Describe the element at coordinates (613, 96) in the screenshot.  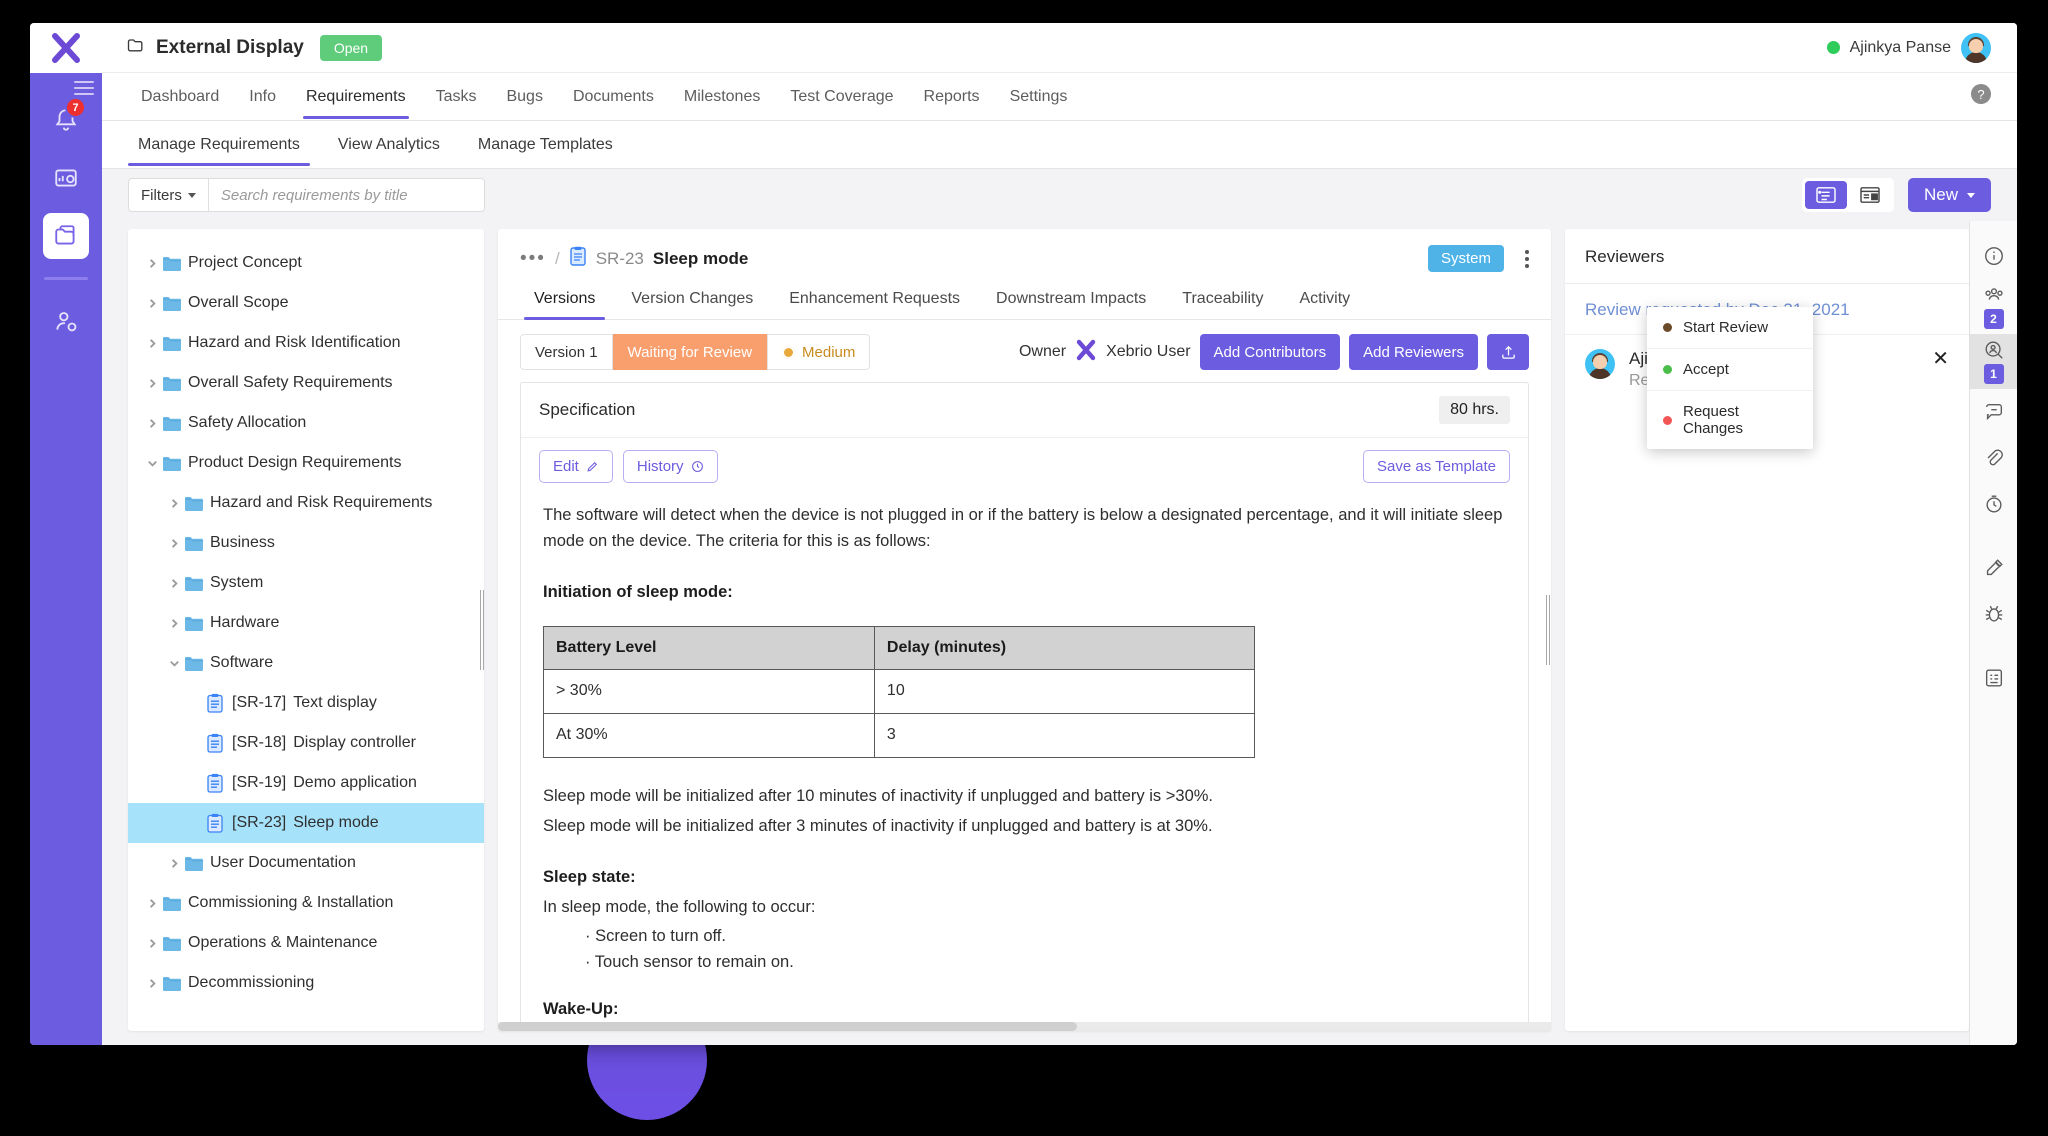
I see `tab-documents: Documents` at that location.